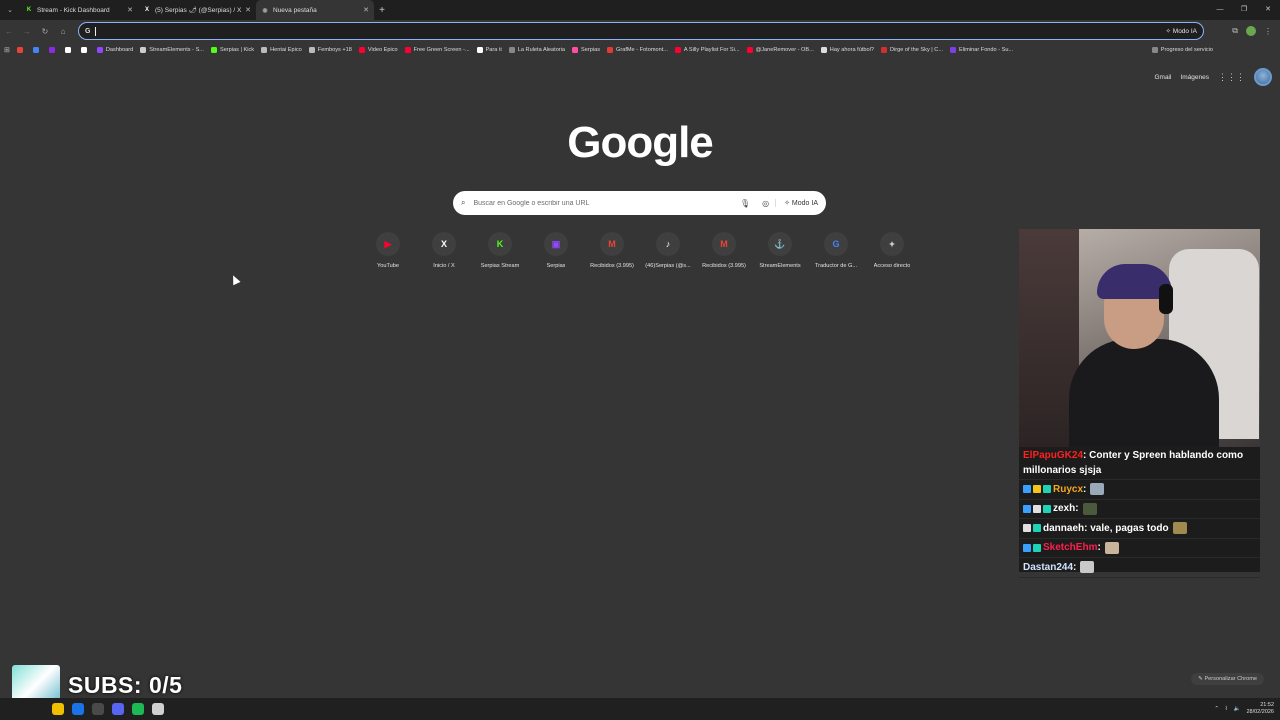  What do you see at coordinates (1235, 31) in the screenshot?
I see `extensions-icon: ⧉` at bounding box center [1235, 31].